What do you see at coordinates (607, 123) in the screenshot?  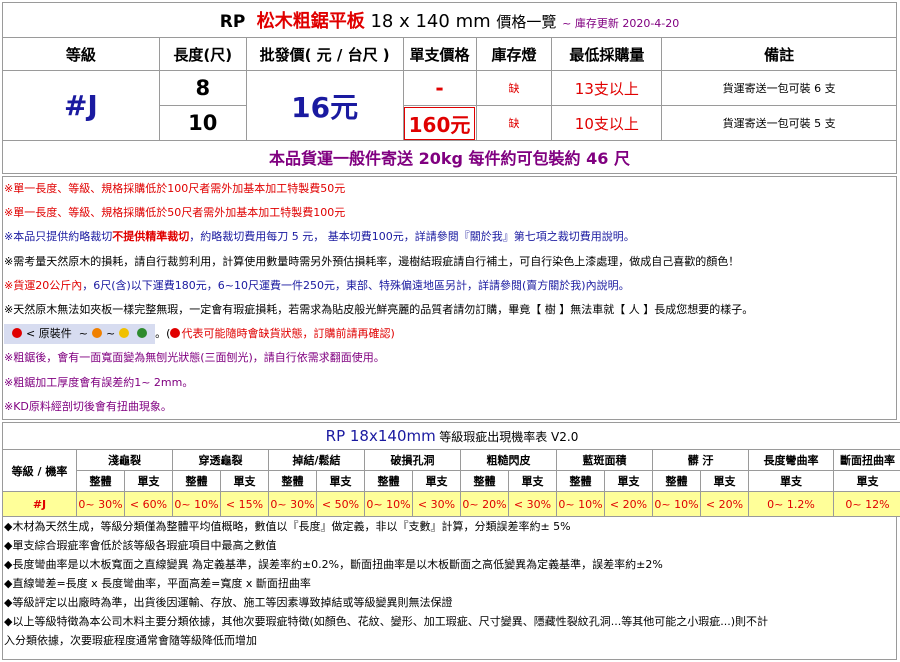 I see `min-qty-cell: 10支以上` at bounding box center [607, 123].